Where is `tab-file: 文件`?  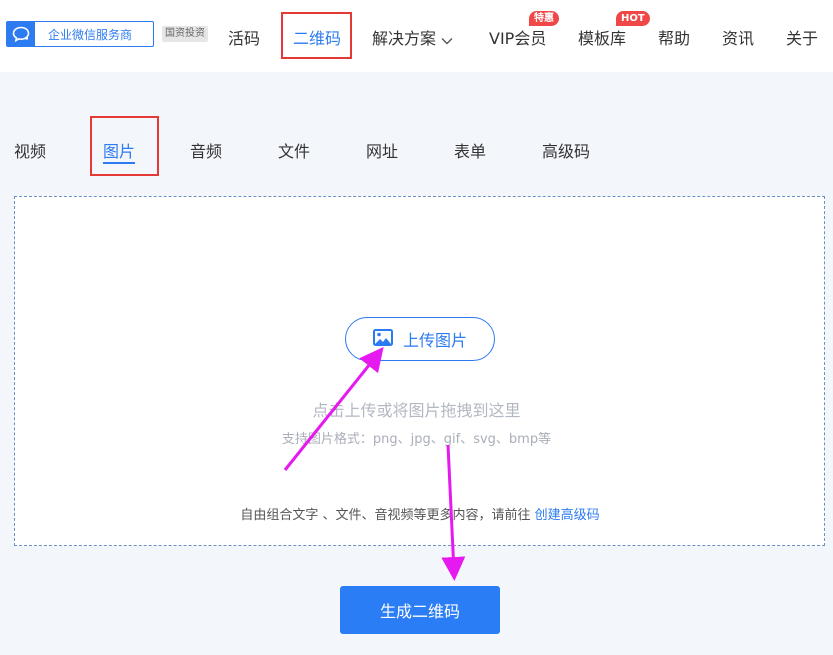
tab-file: 文件 is located at coordinates (294, 150).